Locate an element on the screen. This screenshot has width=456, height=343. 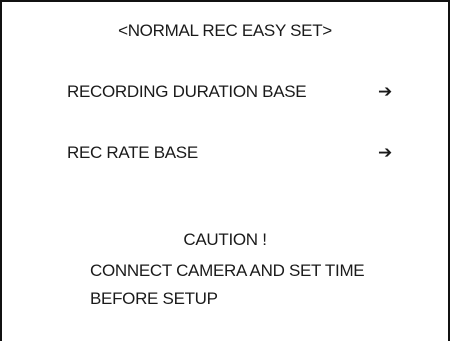
menu-item-rec-rate-base: REC RATE BASE ➔ is located at coordinates (229, 155).